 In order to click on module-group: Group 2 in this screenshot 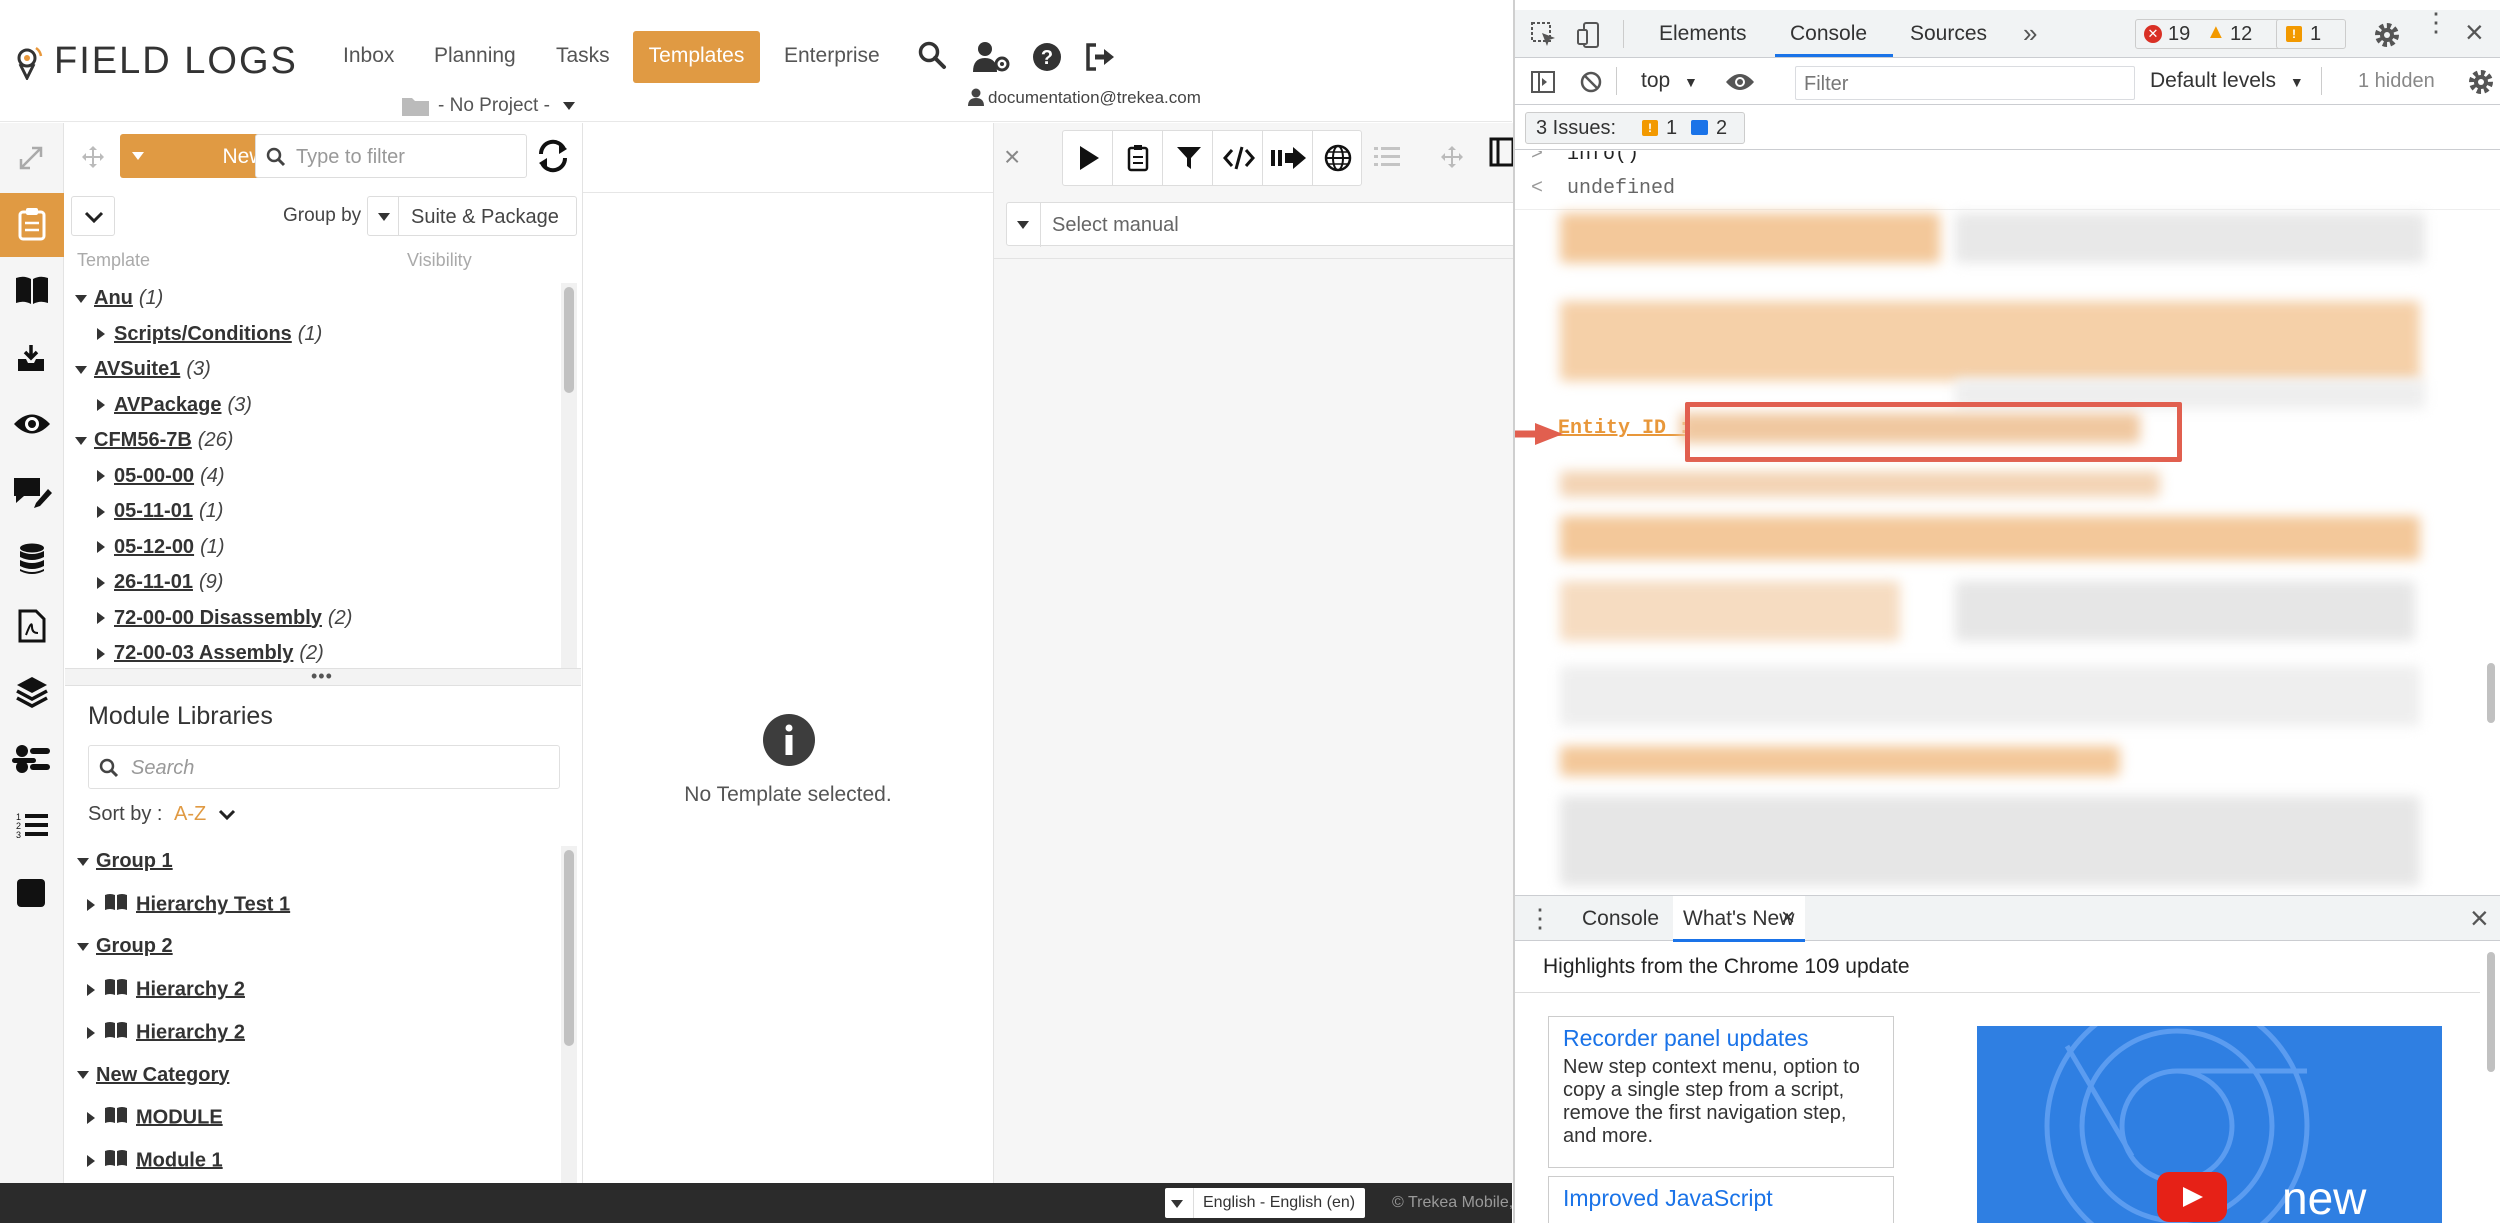, I will do `click(125, 946)`.